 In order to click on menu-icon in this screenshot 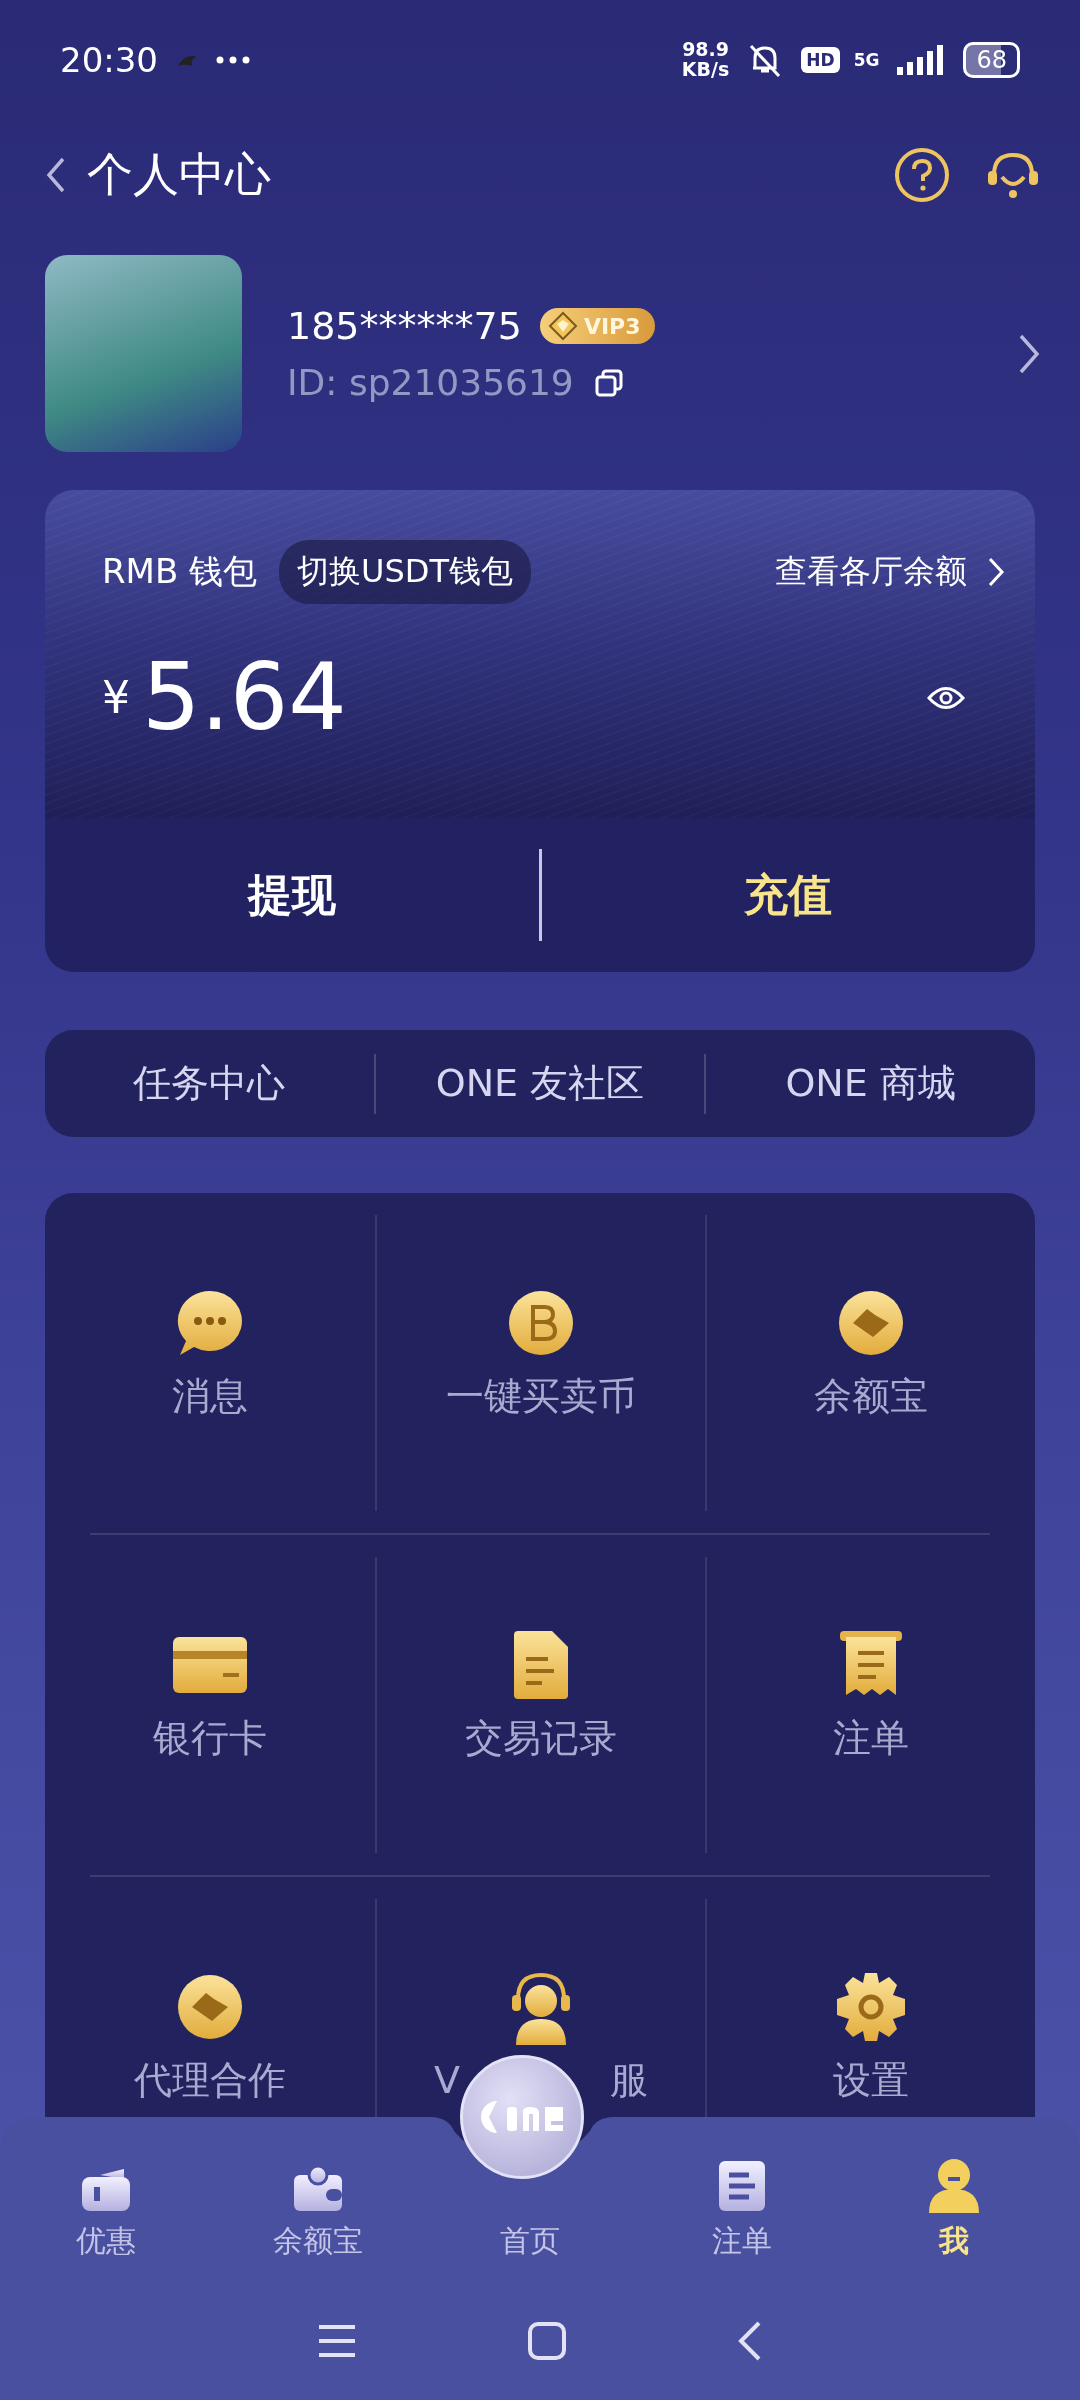, I will do `click(337, 2341)`.